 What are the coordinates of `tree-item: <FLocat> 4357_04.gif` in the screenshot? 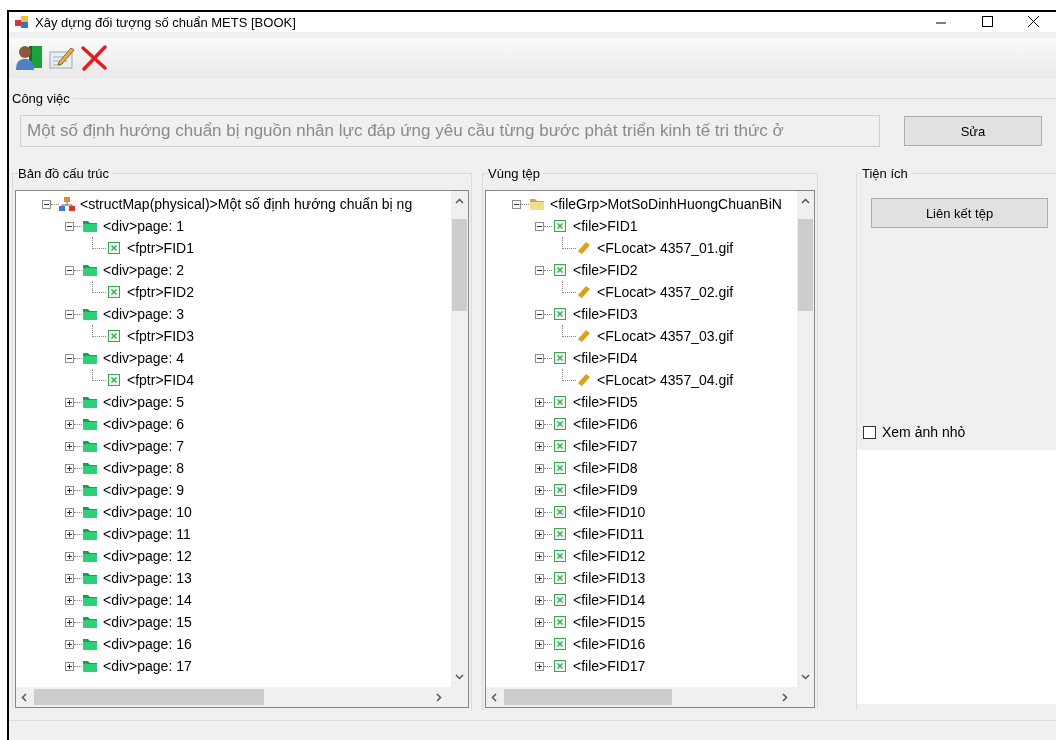 It's located at (665, 380).